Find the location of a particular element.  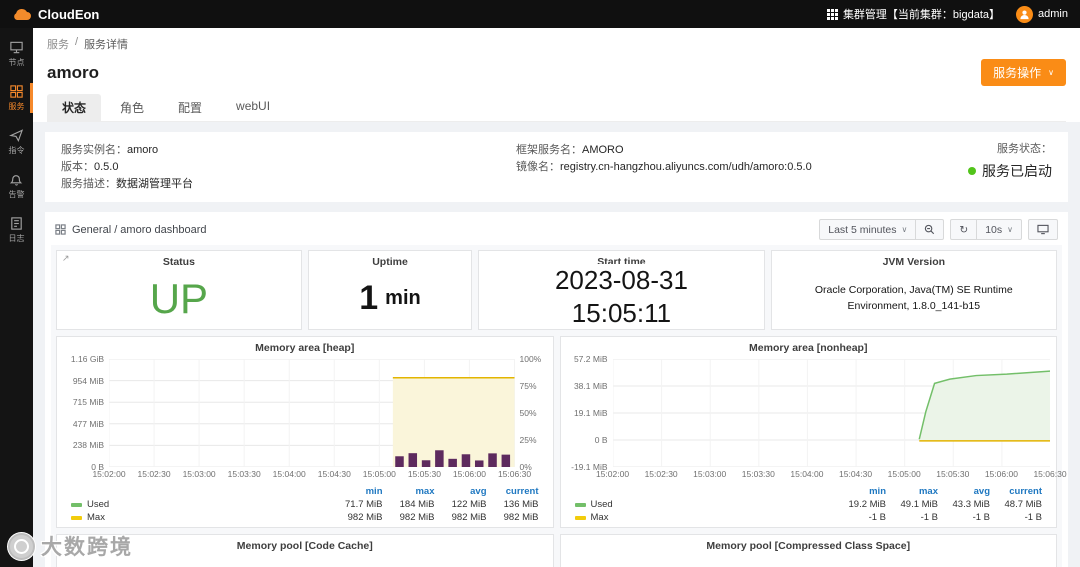

sidebar-item-label: 指令 is located at coordinates (16, 150).